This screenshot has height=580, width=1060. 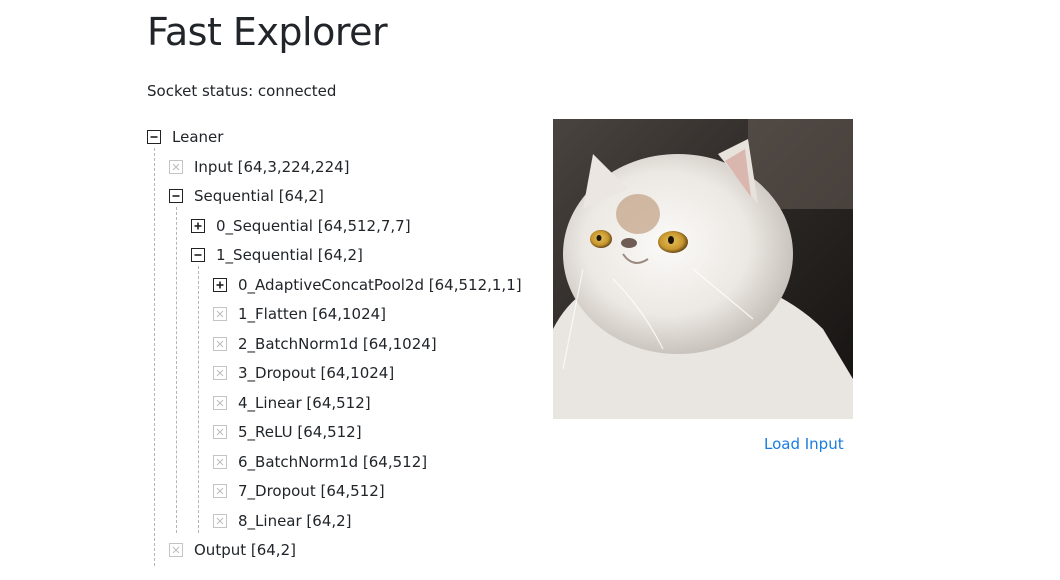 I want to click on tree-node-1-sequential: 1_Sequential [64,2], so click(x=277, y=255).